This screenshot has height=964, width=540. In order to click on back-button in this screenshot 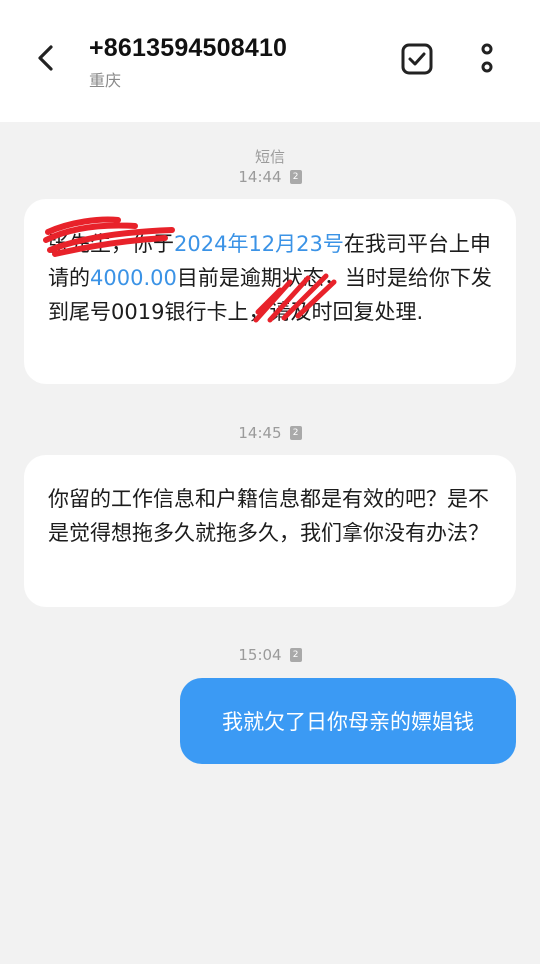, I will do `click(46, 58)`.